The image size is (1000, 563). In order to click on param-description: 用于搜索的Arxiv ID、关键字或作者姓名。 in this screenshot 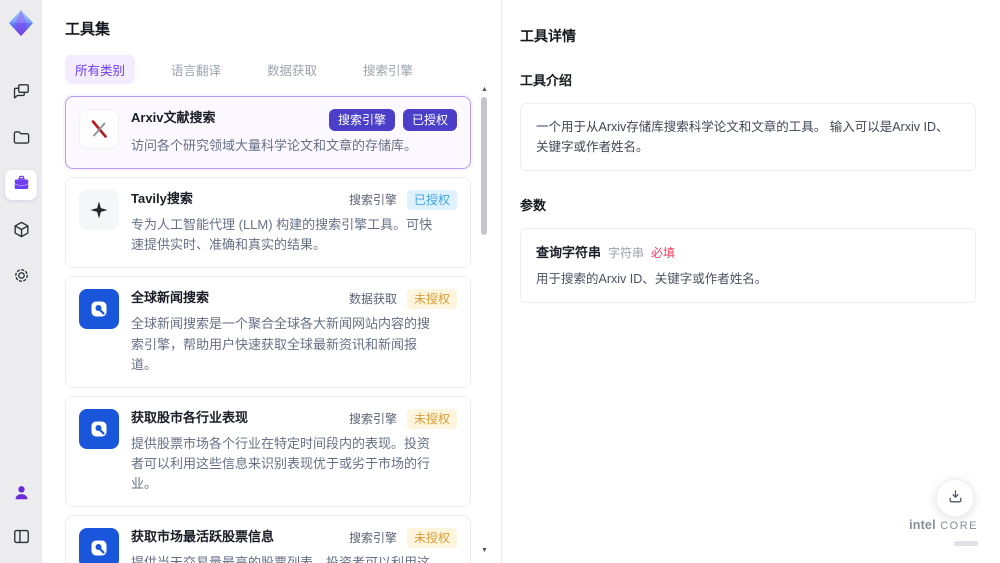, I will do `click(652, 279)`.